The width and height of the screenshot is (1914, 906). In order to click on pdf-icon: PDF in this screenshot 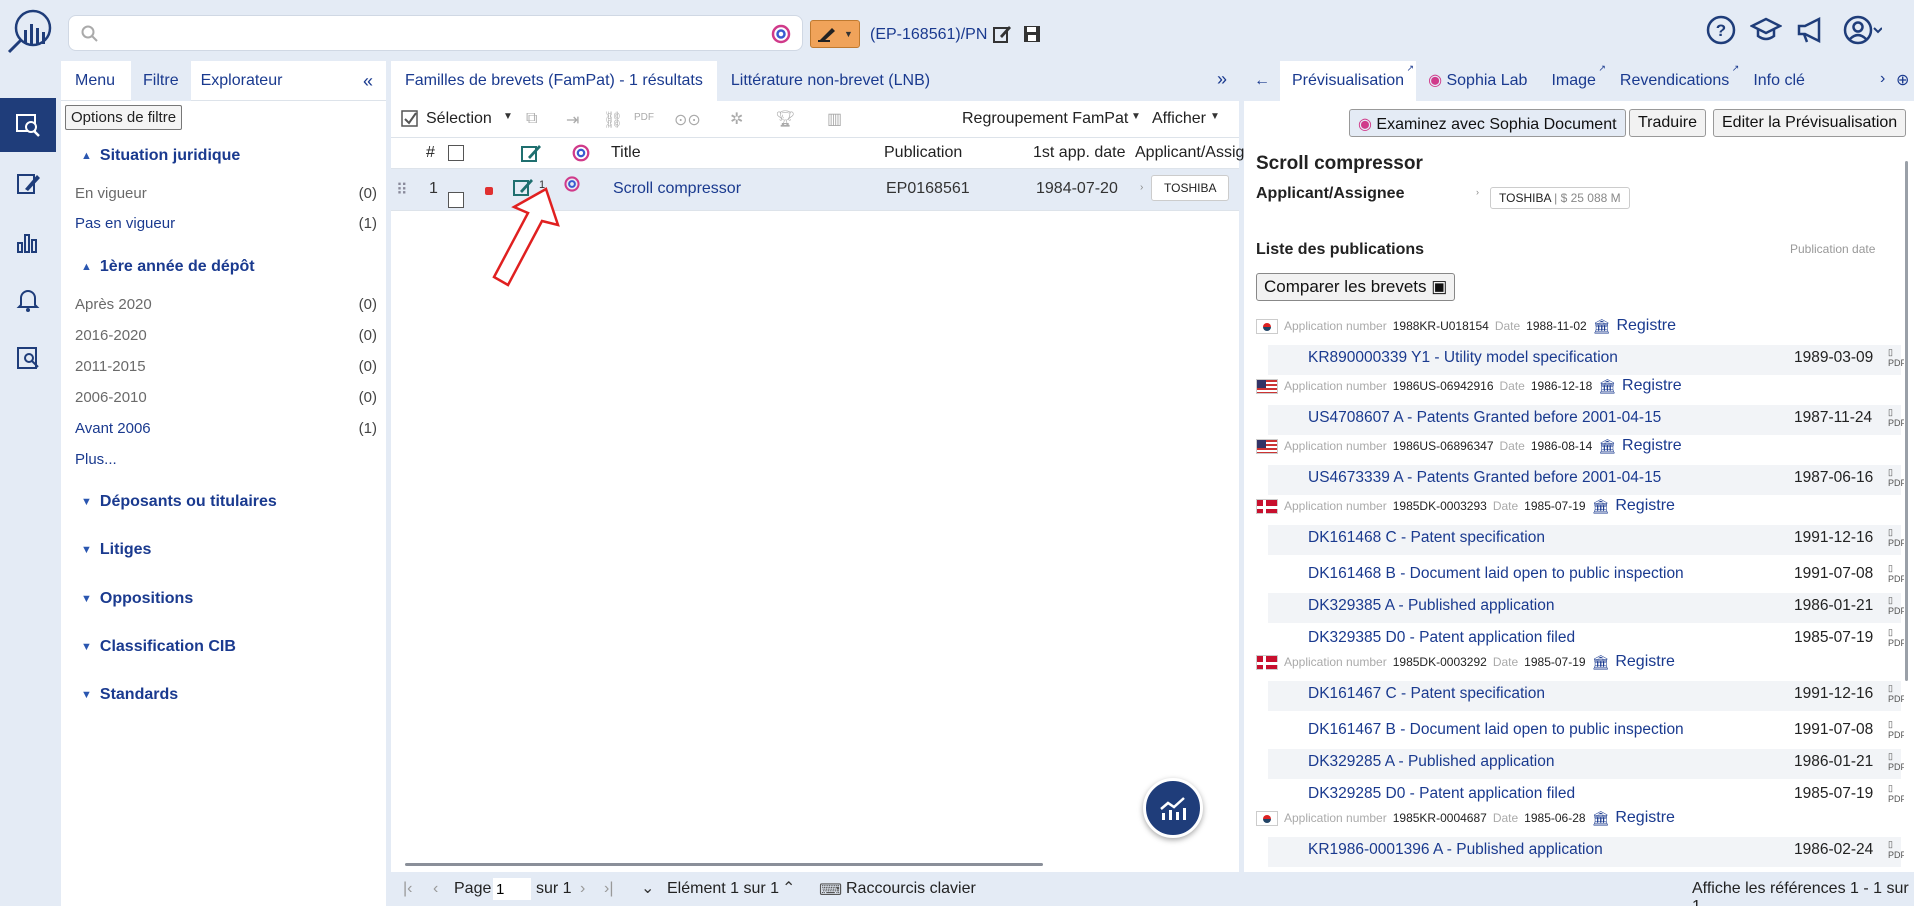, I will do `click(644, 117)`.